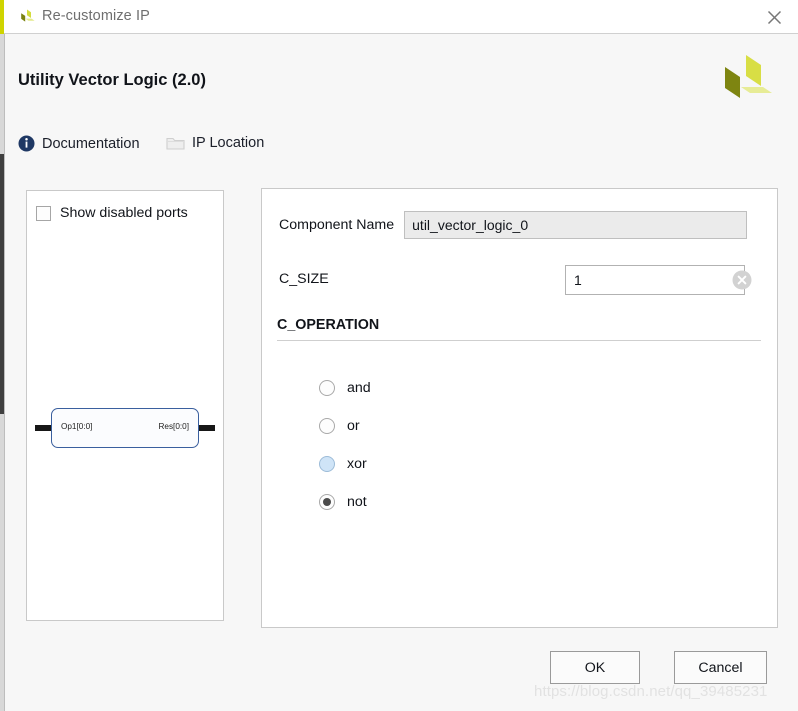 The height and width of the screenshot is (711, 798). I want to click on radio-label-and: and, so click(359, 388).